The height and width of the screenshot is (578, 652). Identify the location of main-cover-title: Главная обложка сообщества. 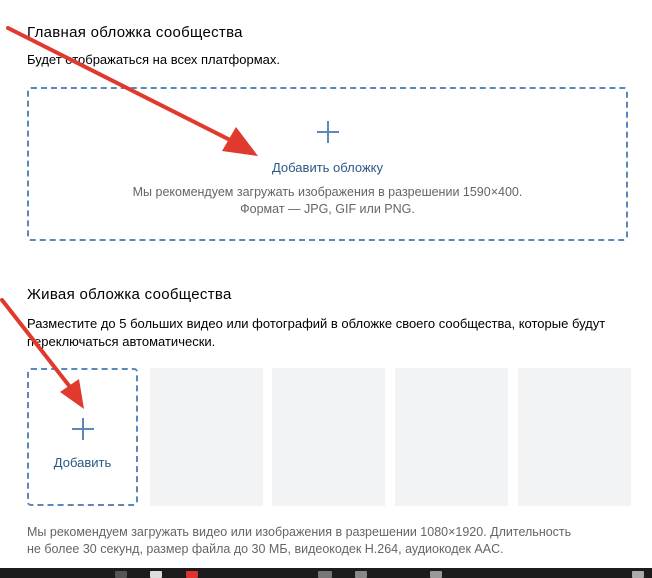
(135, 32).